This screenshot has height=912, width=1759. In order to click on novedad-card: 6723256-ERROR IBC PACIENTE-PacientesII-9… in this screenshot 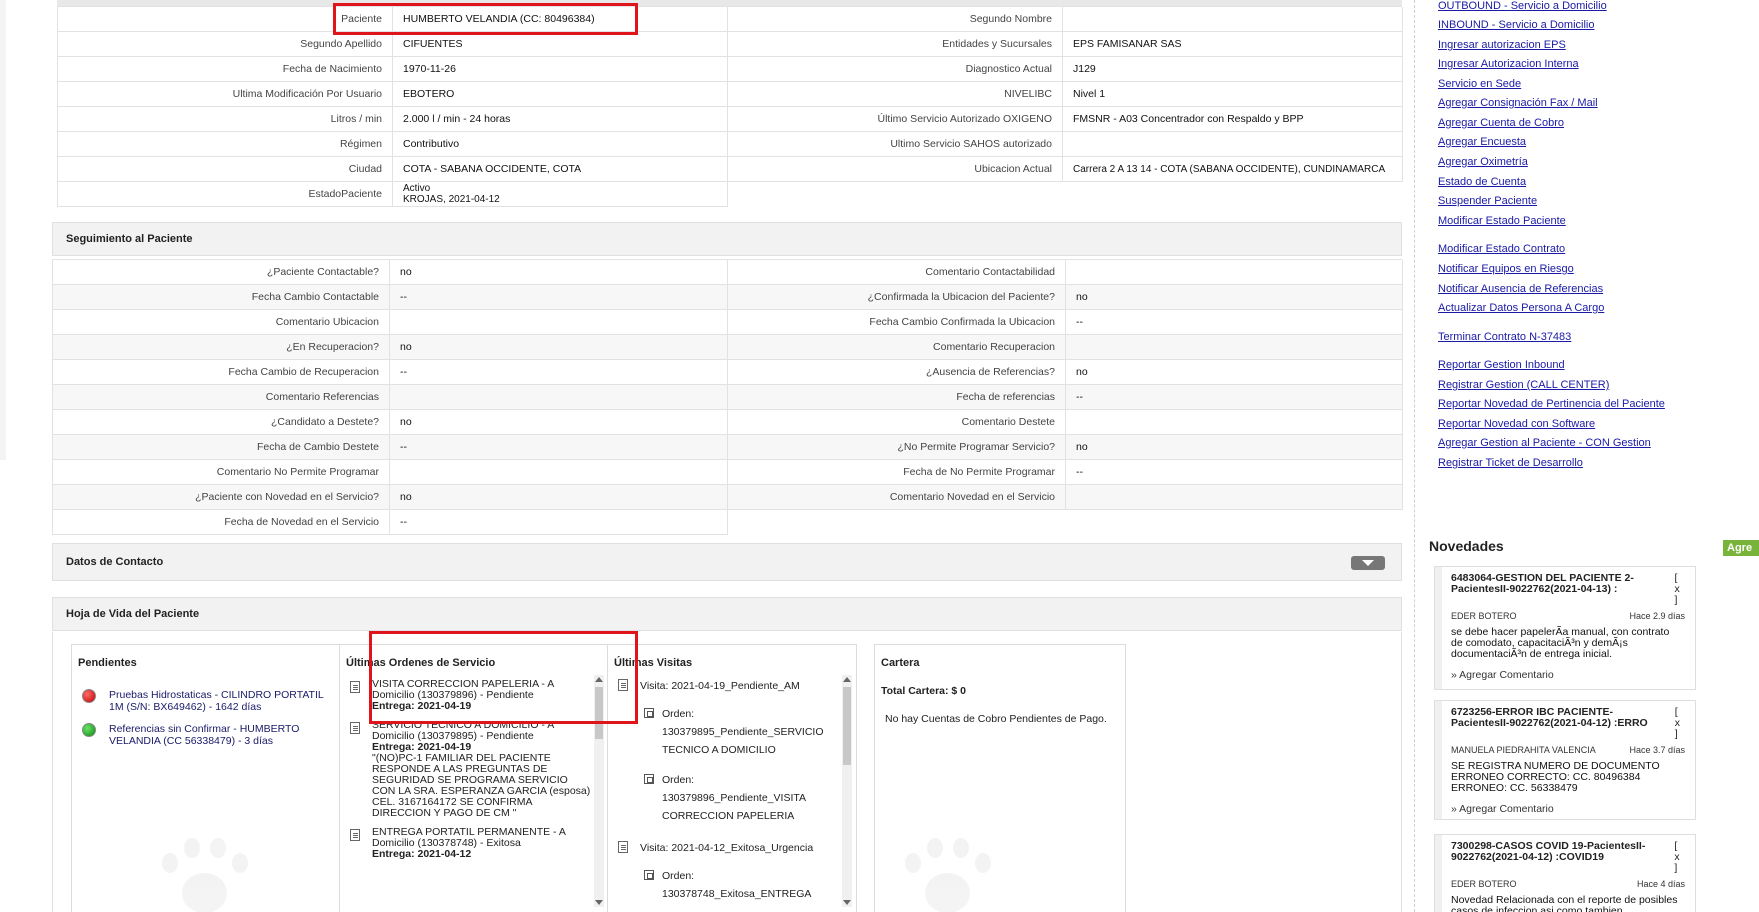, I will do `click(1565, 760)`.